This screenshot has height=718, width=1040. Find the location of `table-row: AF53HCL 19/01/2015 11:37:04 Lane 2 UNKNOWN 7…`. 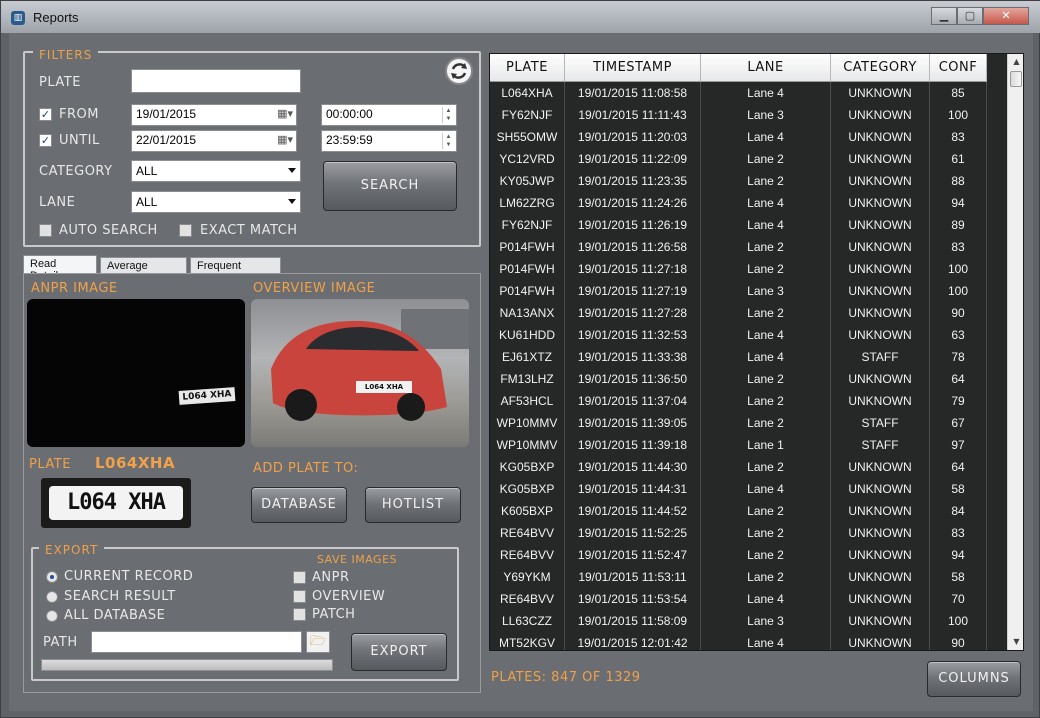

table-row: AF53HCL 19/01/2015 11:37:04 Lane 2 UNKNOWN 7… is located at coordinates (738, 401).